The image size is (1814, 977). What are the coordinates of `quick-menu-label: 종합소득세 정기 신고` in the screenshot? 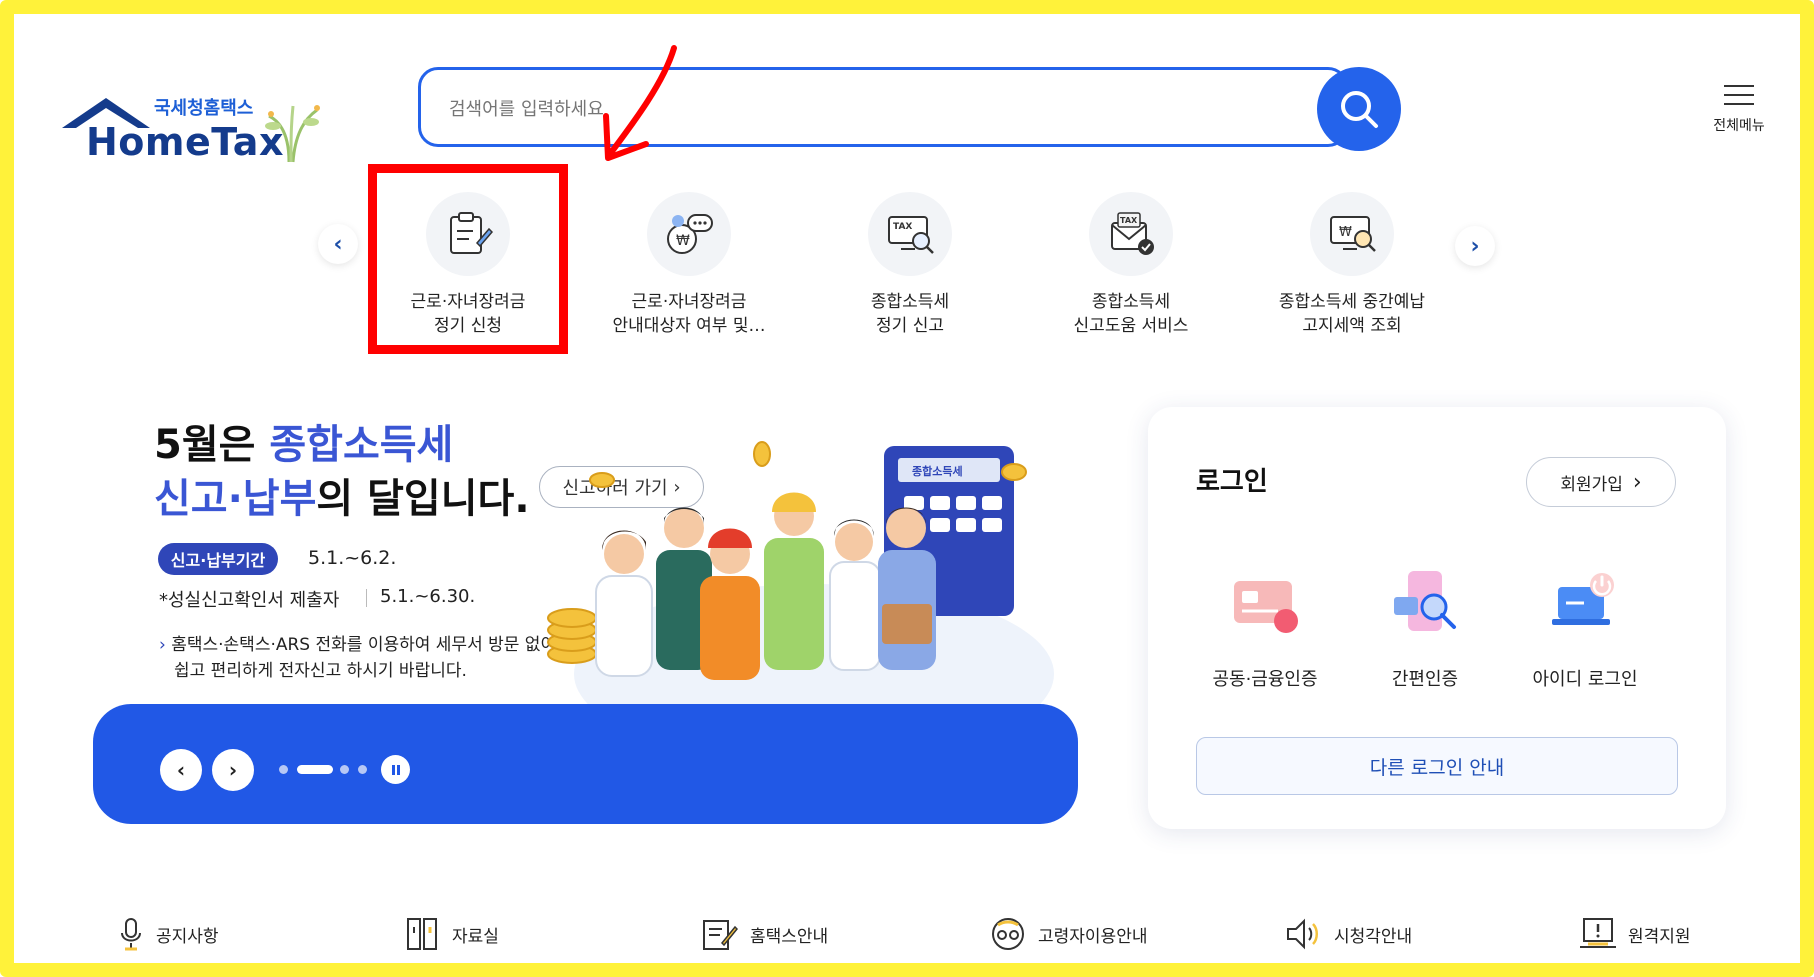 It's located at (910, 314).